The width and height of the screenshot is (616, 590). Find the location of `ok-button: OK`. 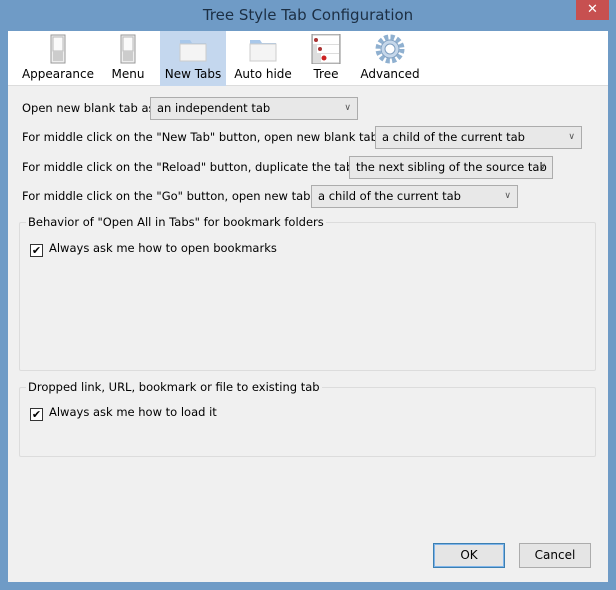

ok-button: OK is located at coordinates (469, 555).